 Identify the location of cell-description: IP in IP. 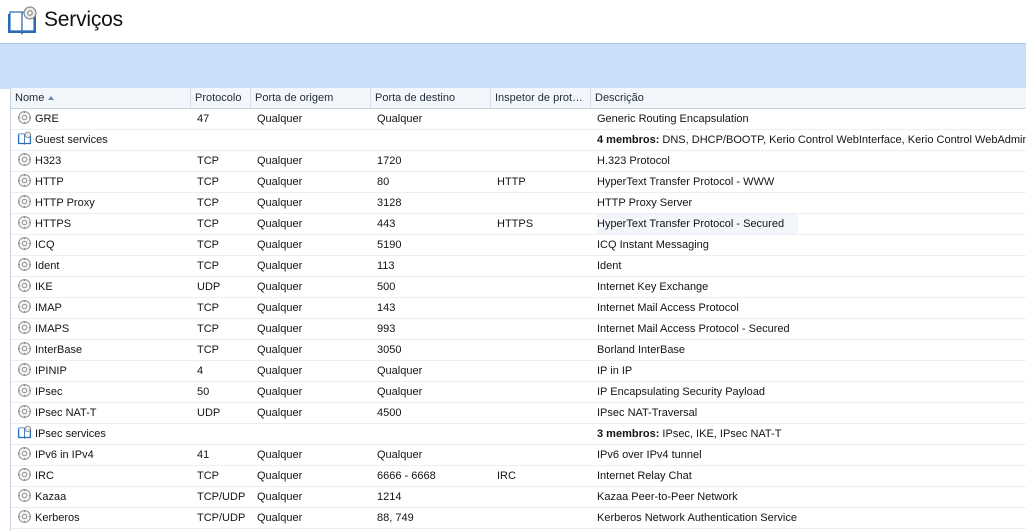
(808, 371).